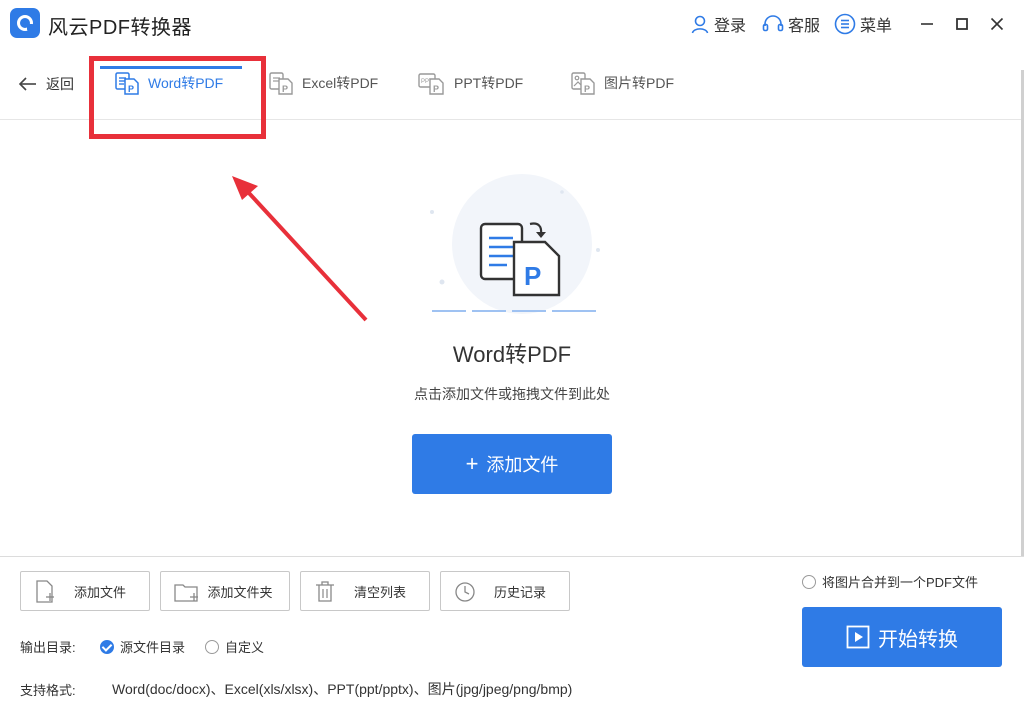 This screenshot has height=720, width=1024. I want to click on menu-label: 菜单, so click(876, 26).